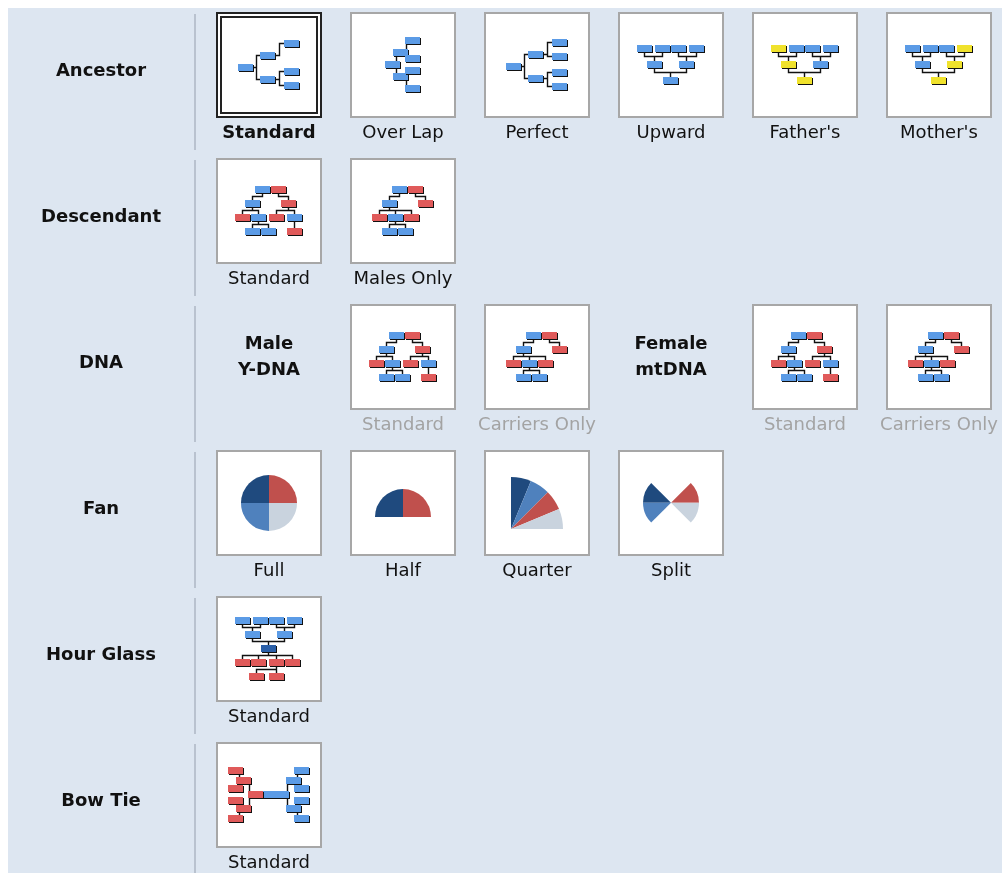 The width and height of the screenshot is (1002, 873). Describe the element at coordinates (101, 216) in the screenshot. I see `group-label: Descendant` at that location.